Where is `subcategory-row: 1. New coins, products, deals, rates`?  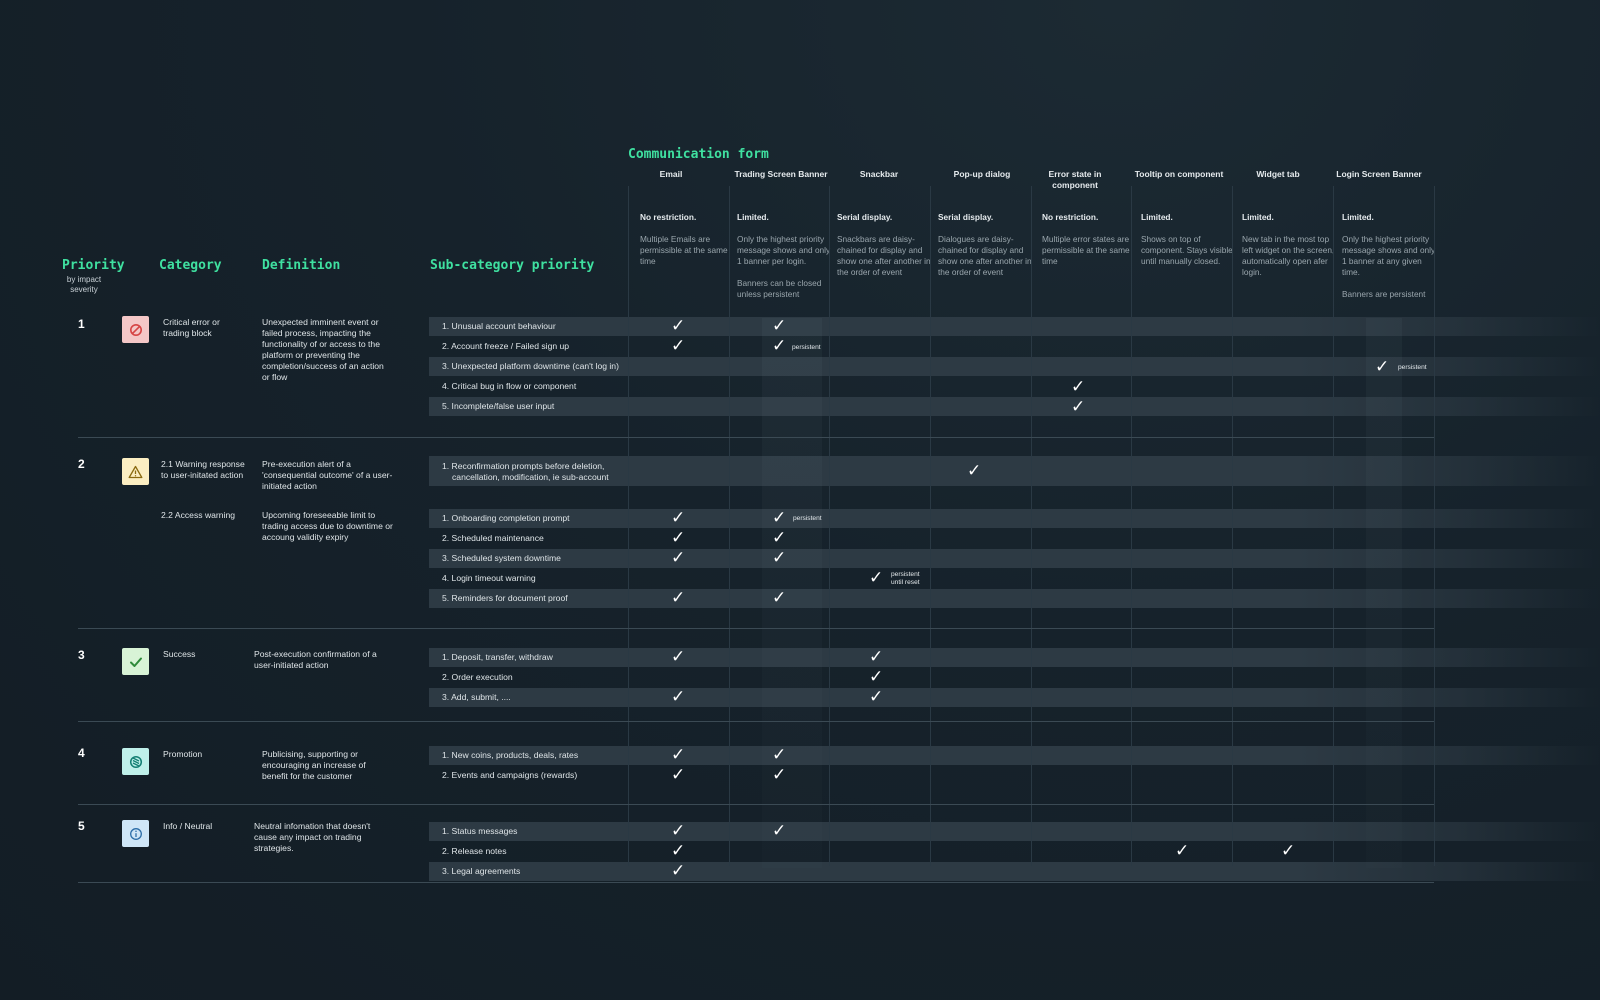
subcategory-row: 1. New coins, products, deals, rates is located at coordinates (510, 755).